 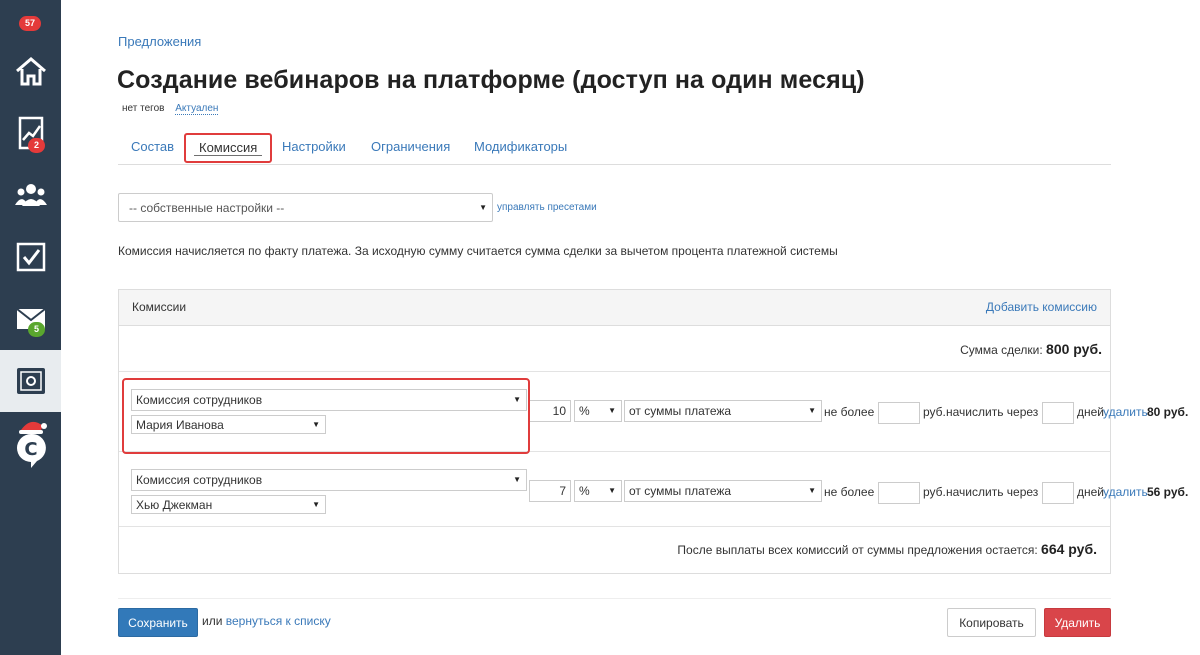 I want to click on breadcrumb: Предложения, so click(x=159, y=41).